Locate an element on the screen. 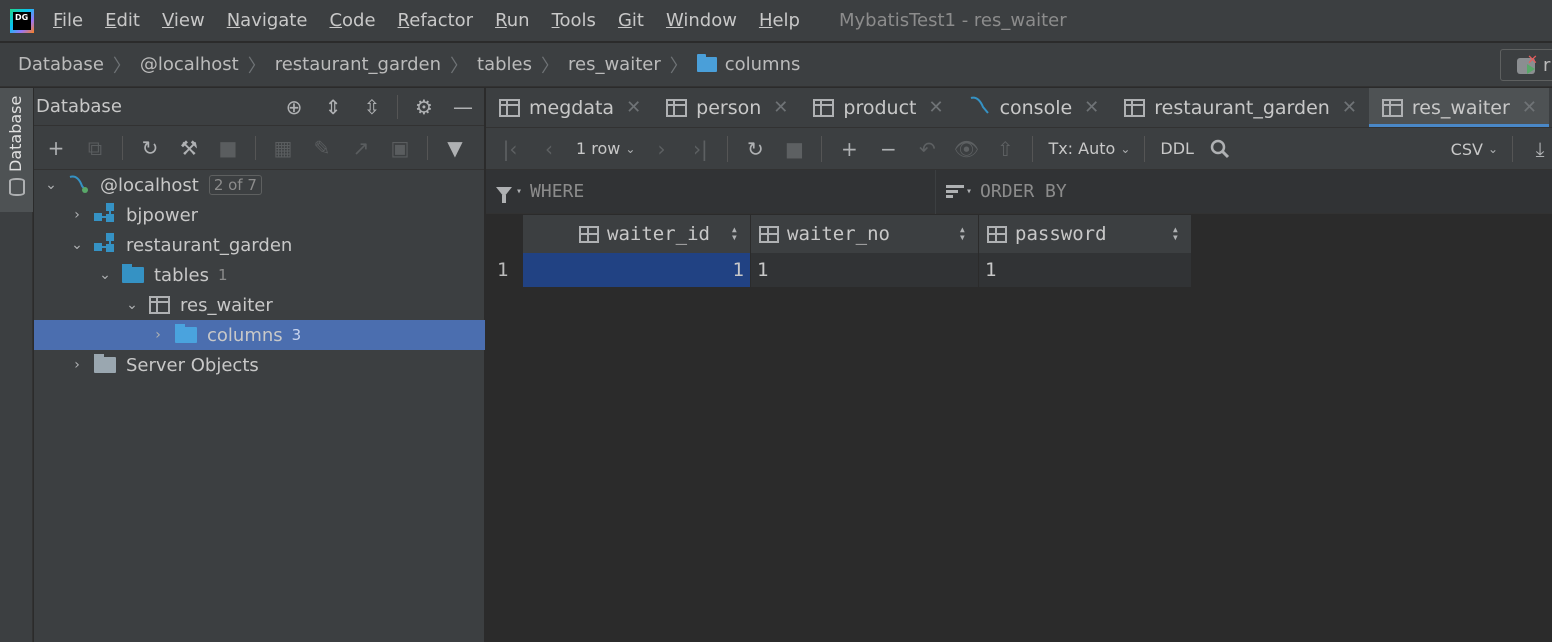  table-editor-icon: ▦ is located at coordinates (283, 148).